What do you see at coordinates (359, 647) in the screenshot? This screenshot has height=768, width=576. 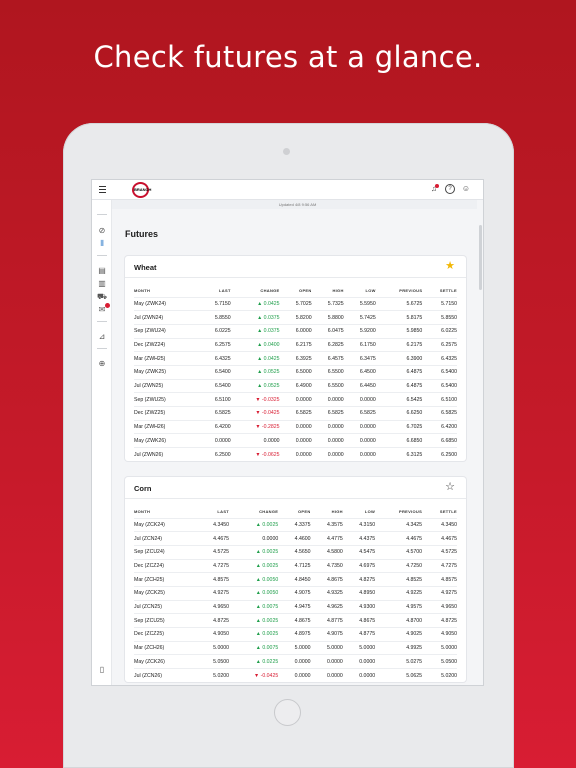 I see `table-cell: 5.0000` at bounding box center [359, 647].